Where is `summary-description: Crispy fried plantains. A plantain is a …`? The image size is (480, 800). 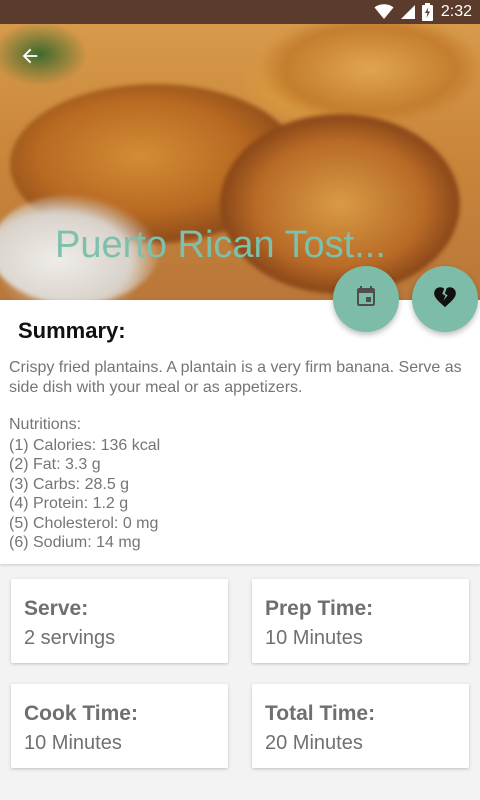 summary-description: Crispy fried plantains. A plantain is a … is located at coordinates (235, 377).